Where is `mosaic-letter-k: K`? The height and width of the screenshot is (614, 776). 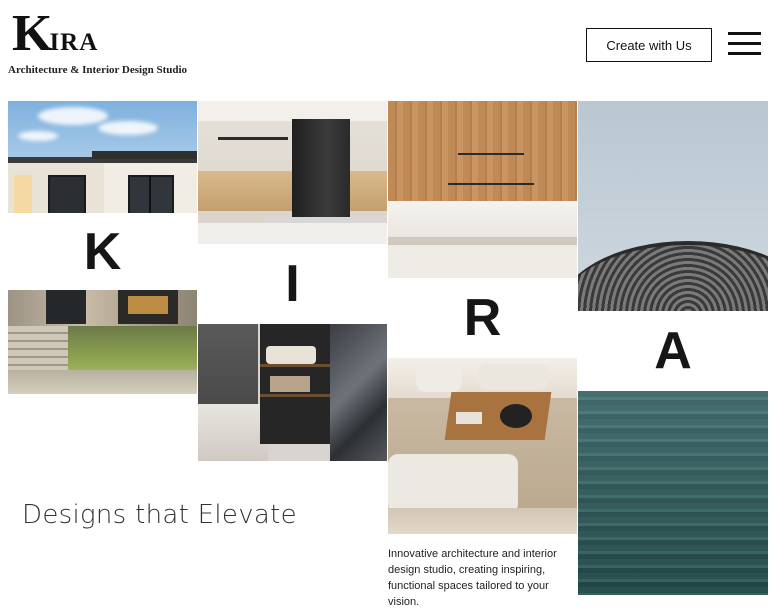 mosaic-letter-k: K is located at coordinates (102, 251).